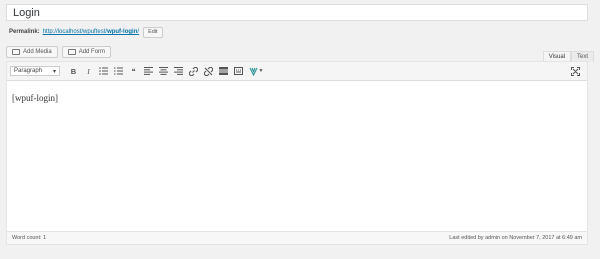 Image resolution: width=600 pixels, height=259 pixels. Describe the element at coordinates (73, 71) in the screenshot. I see `bold-icon: B` at that location.